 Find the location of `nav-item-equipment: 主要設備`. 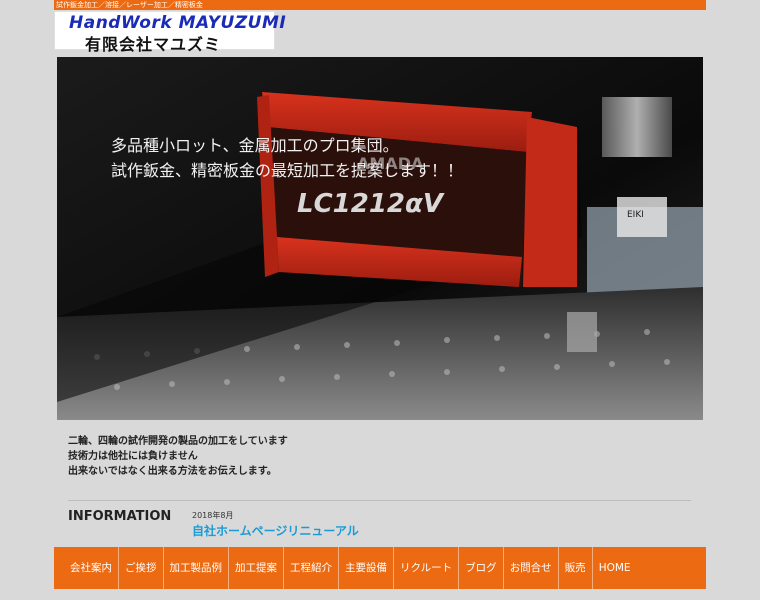

nav-item-equipment: 主要設備 is located at coordinates (366, 568).